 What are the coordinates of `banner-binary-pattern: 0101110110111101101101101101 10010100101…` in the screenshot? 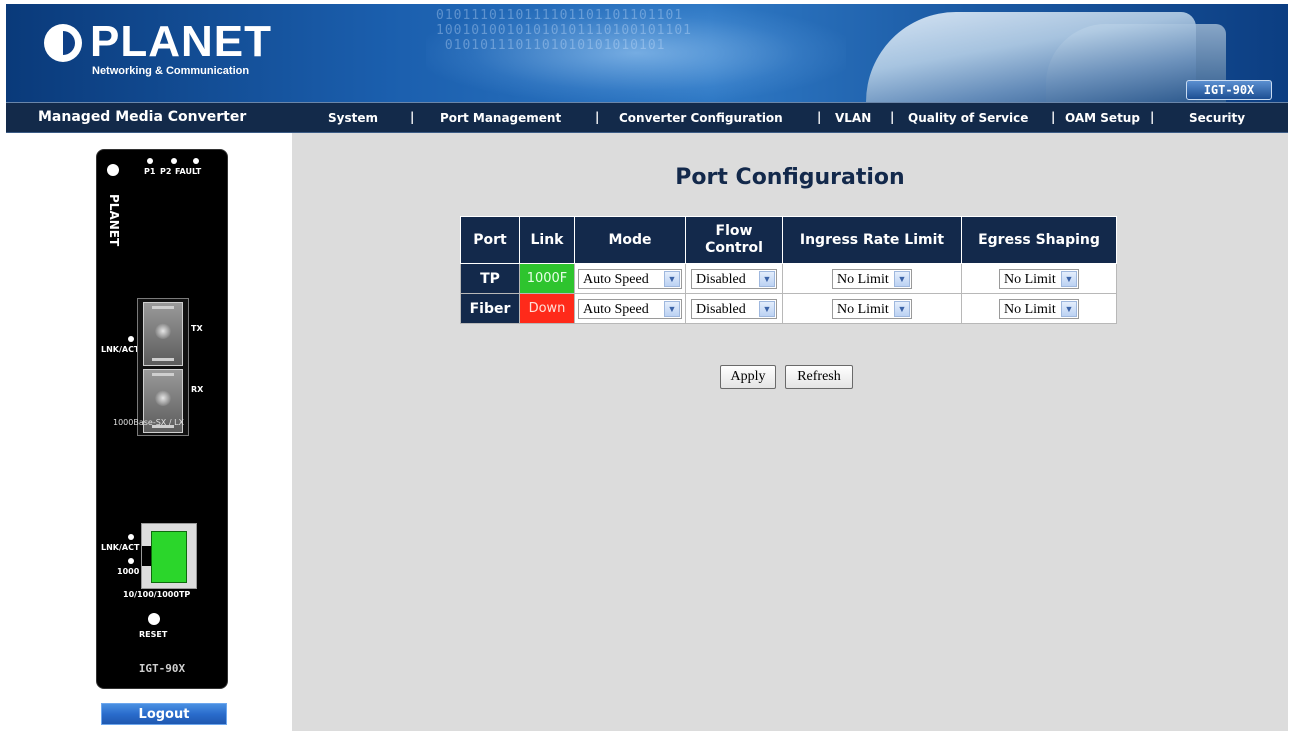 It's located at (564, 30).